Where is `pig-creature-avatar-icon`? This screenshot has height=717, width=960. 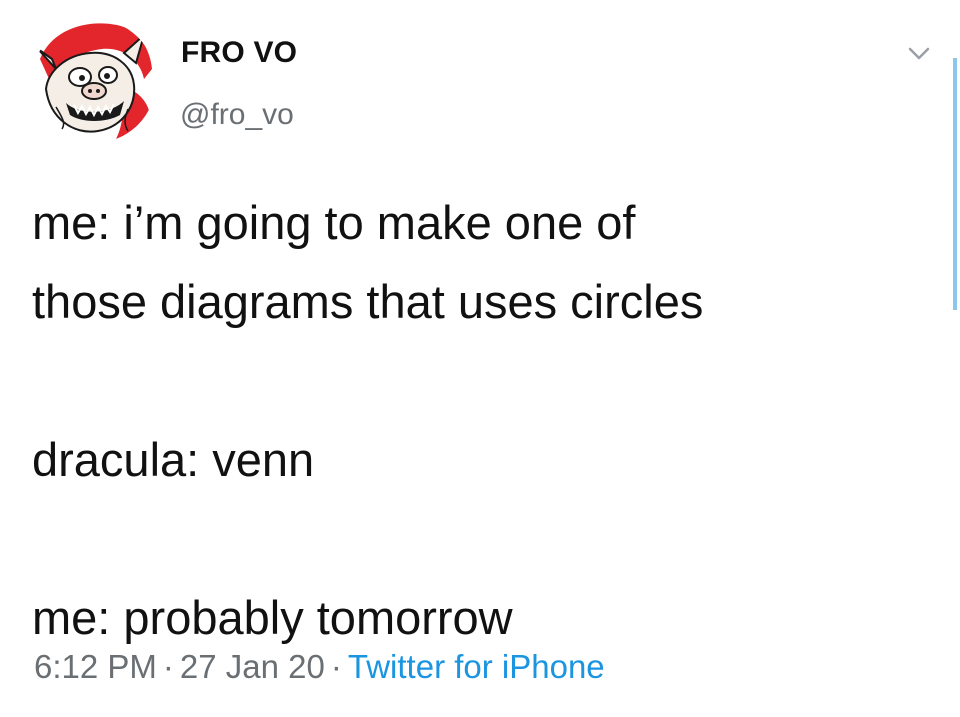
pig-creature-avatar-icon is located at coordinates (94, 81).